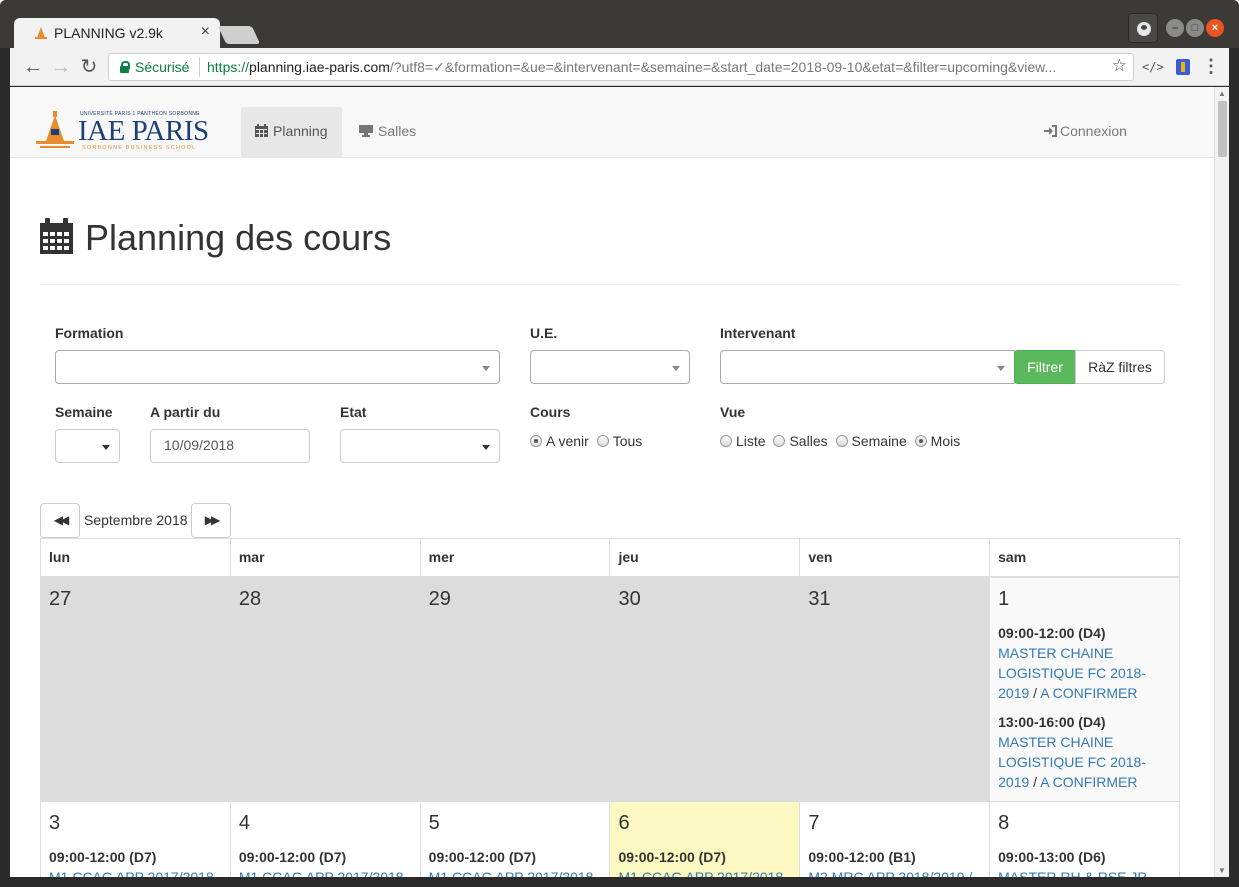 Image resolution: width=1239 pixels, height=887 pixels. I want to click on scrollbar-thumb, so click(1222, 129).